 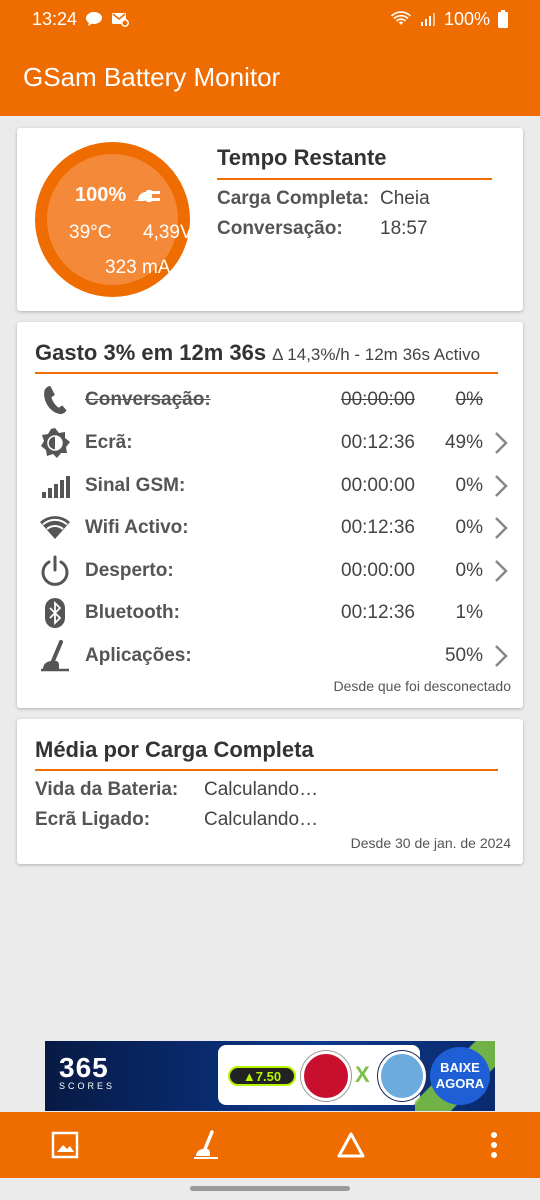 What do you see at coordinates (65, 1145) in the screenshot?
I see `image-icon` at bounding box center [65, 1145].